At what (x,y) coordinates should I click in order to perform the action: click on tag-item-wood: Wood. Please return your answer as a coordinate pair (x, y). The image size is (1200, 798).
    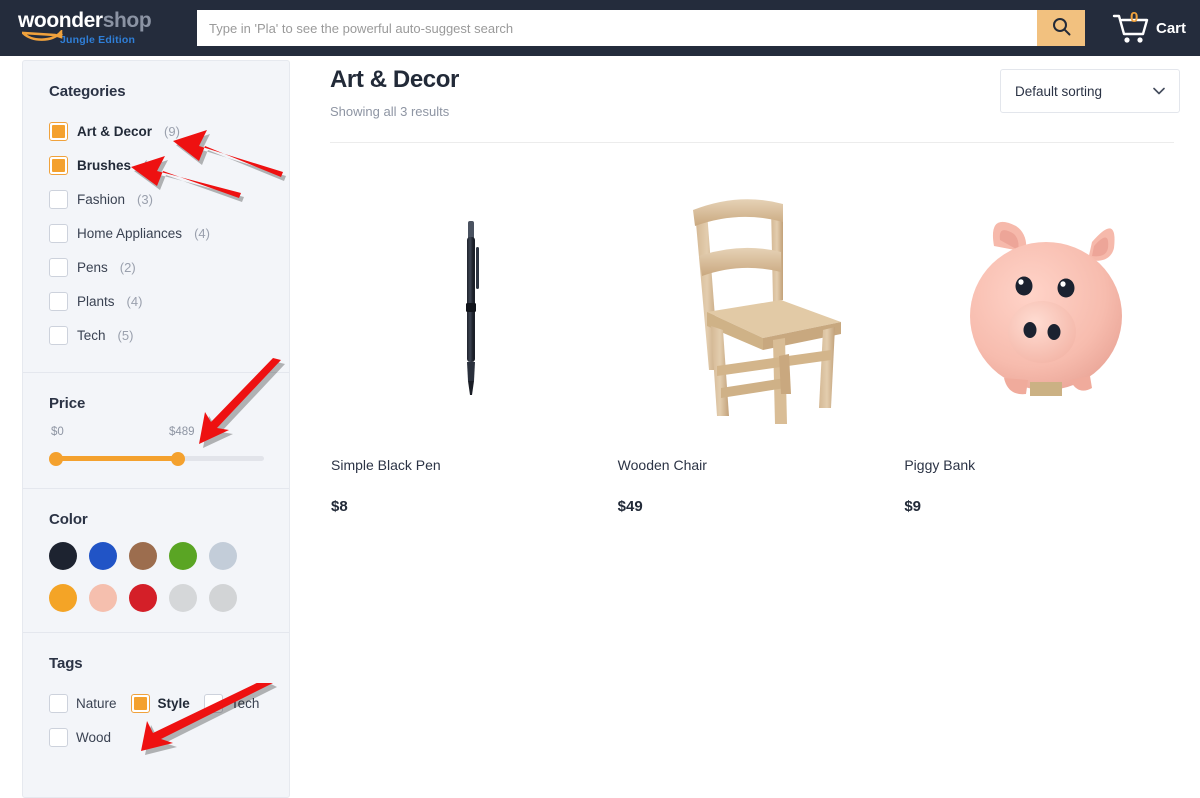
    Looking at the image, I should click on (156, 737).